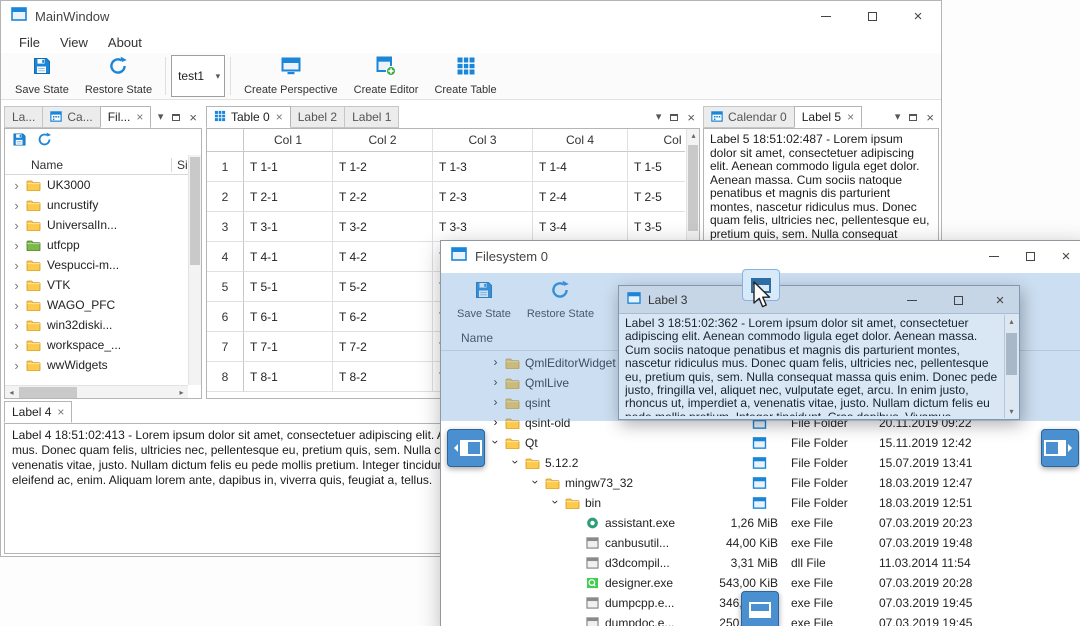  What do you see at coordinates (656, 197) in the screenshot?
I see `table-cell: T 2-5` at bounding box center [656, 197].